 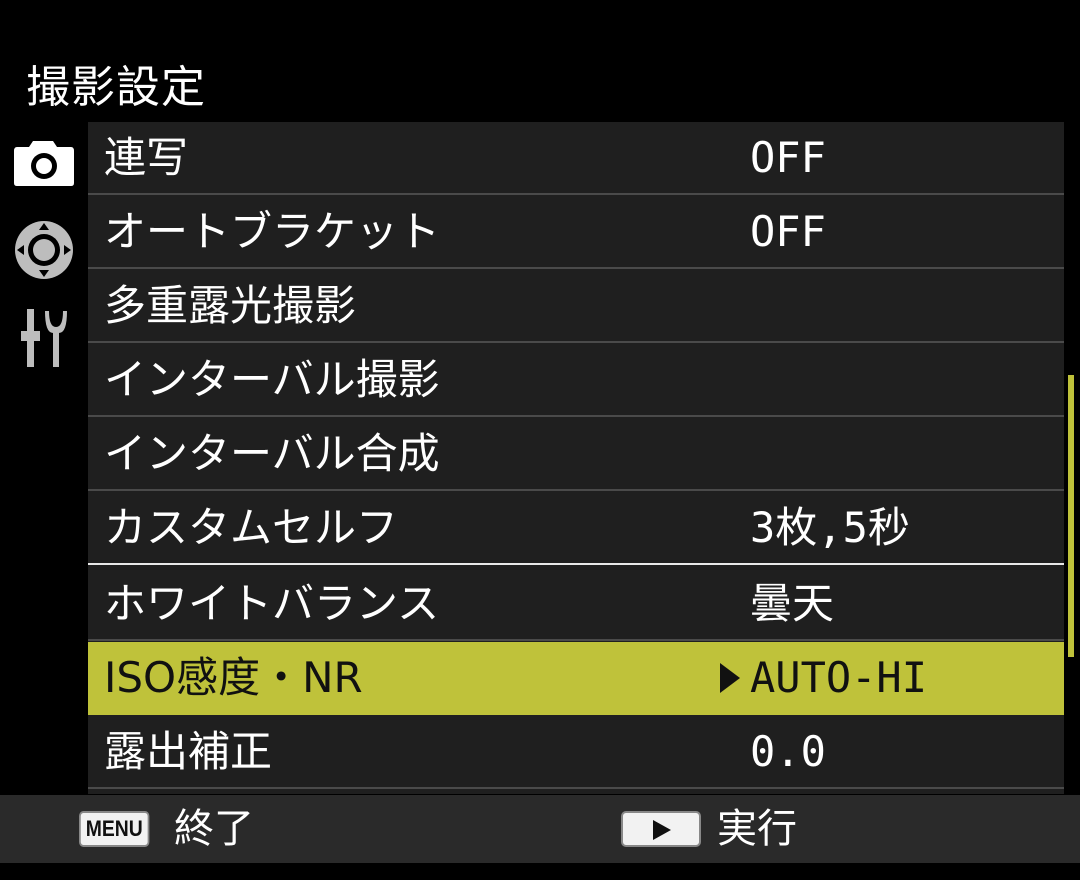 I want to click on exit-label: 終了, so click(x=214, y=829).